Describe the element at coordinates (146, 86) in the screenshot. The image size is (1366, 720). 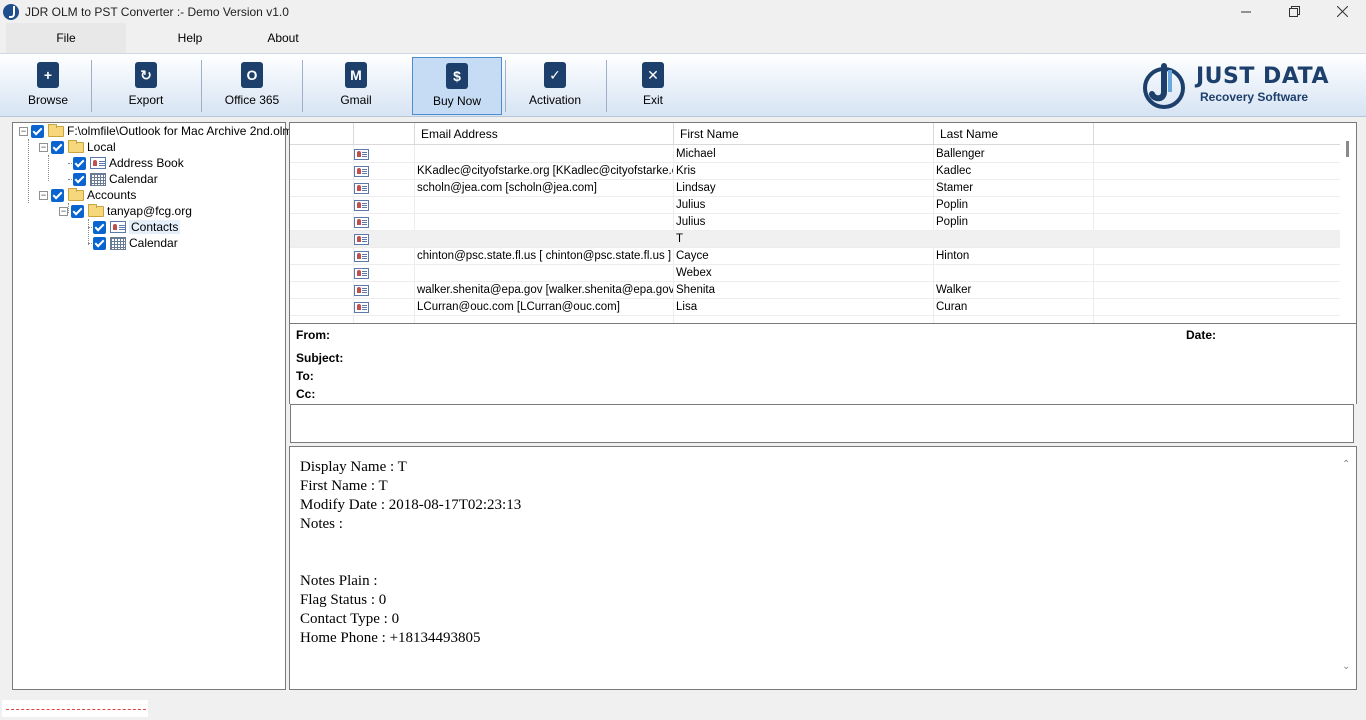
I see `export-button: ↻ Export` at that location.